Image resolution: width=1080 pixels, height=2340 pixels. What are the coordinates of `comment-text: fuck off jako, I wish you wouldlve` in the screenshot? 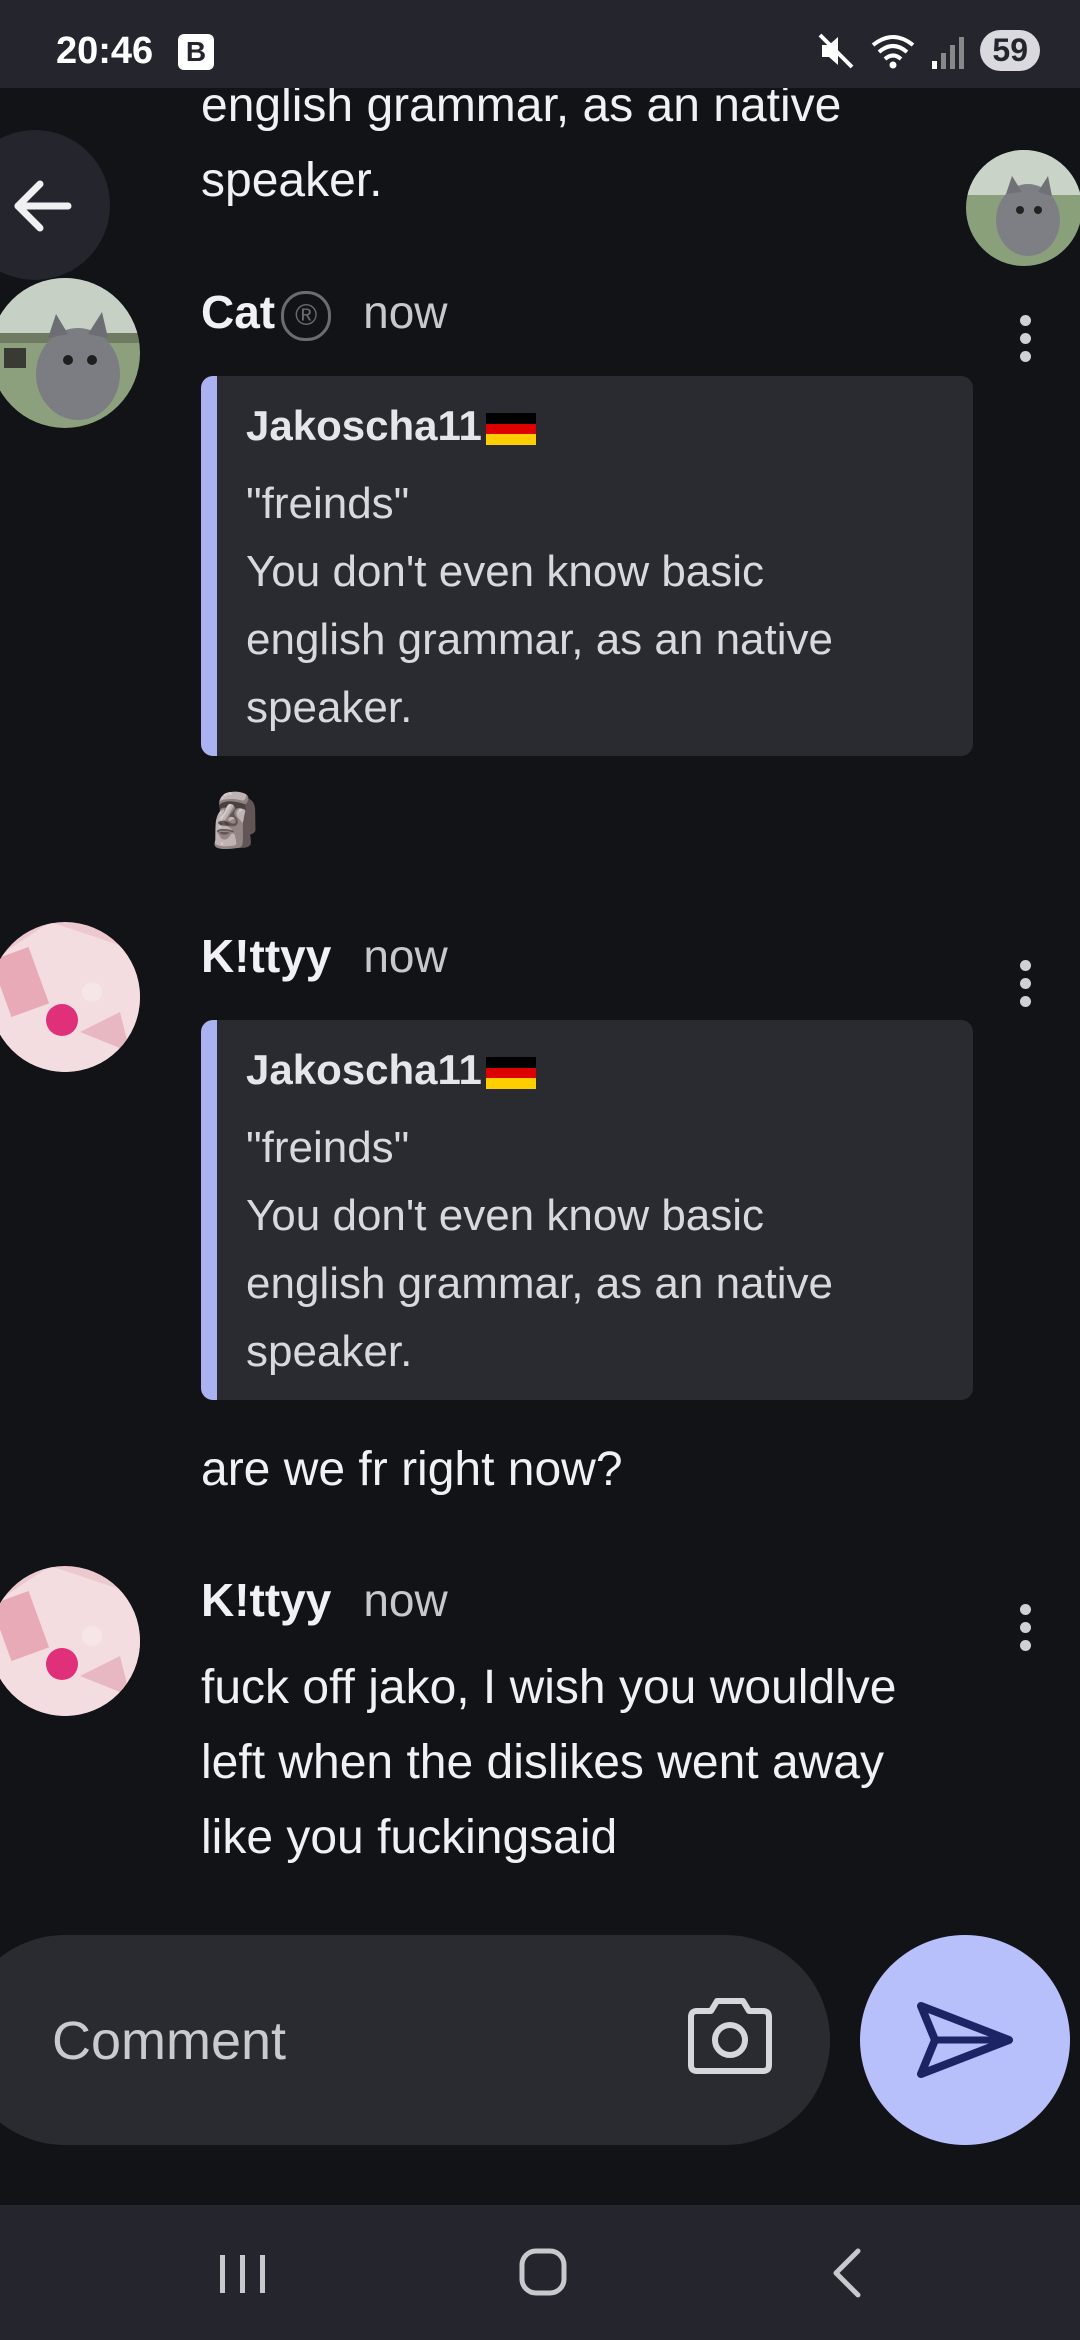 It's located at (549, 1687).